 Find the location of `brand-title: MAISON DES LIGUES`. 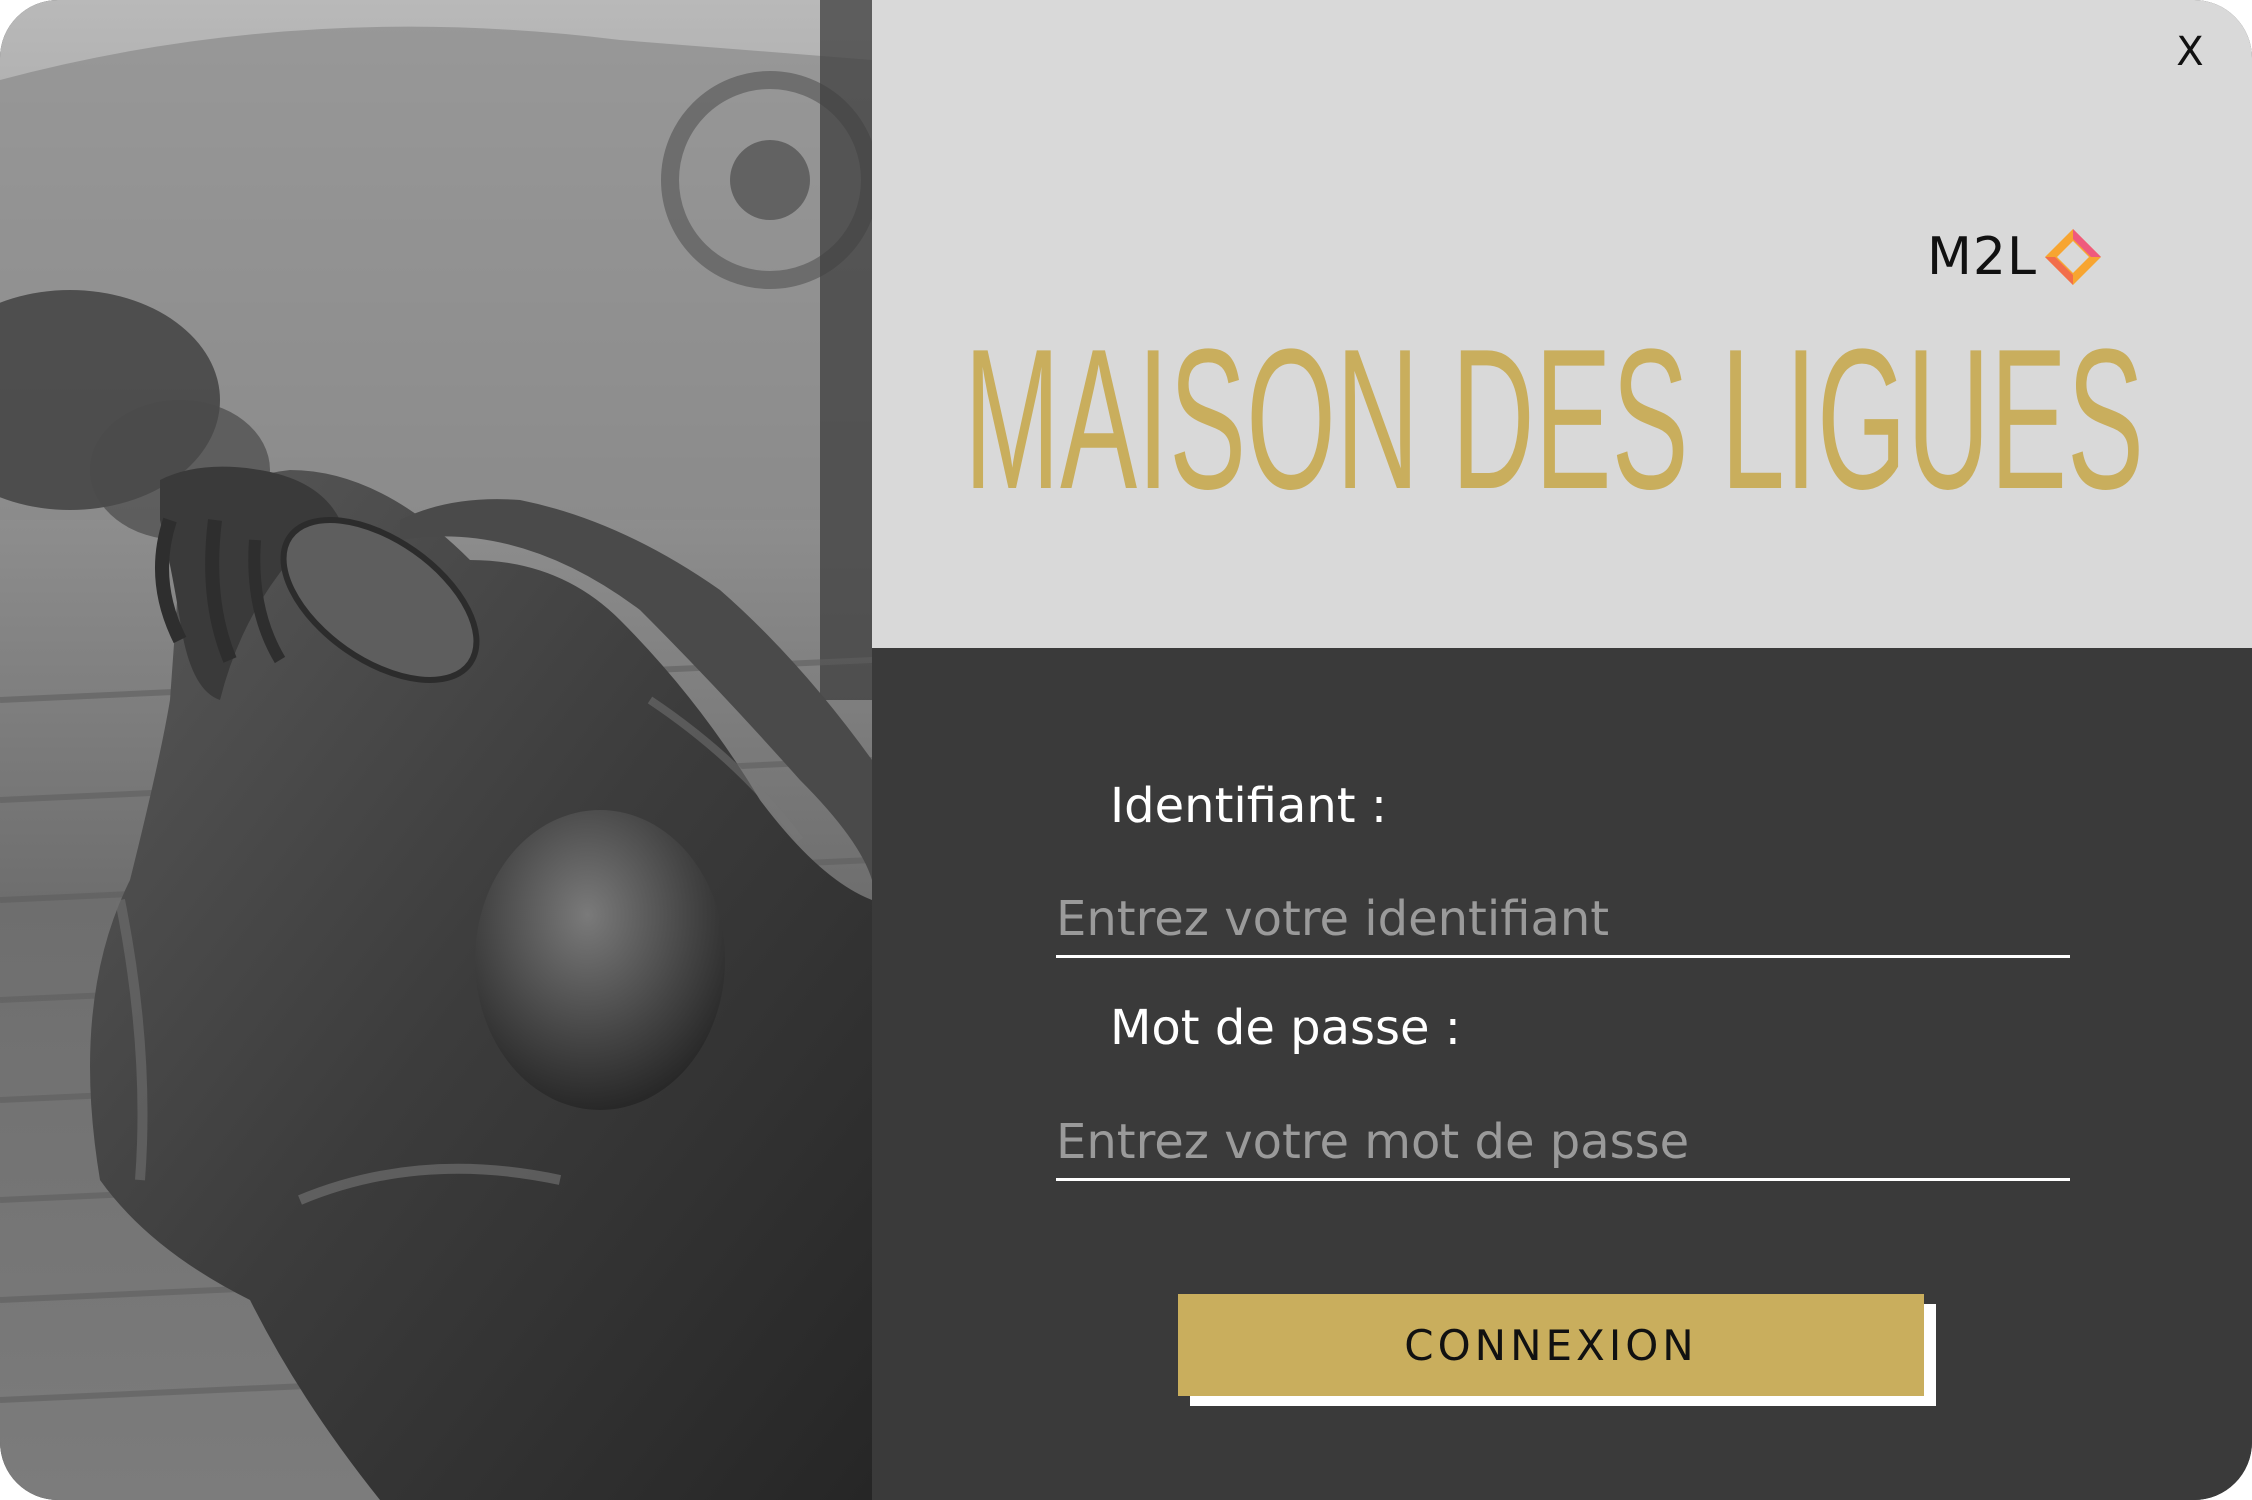

brand-title: MAISON DES LIGUES is located at coordinates (1564, 400).